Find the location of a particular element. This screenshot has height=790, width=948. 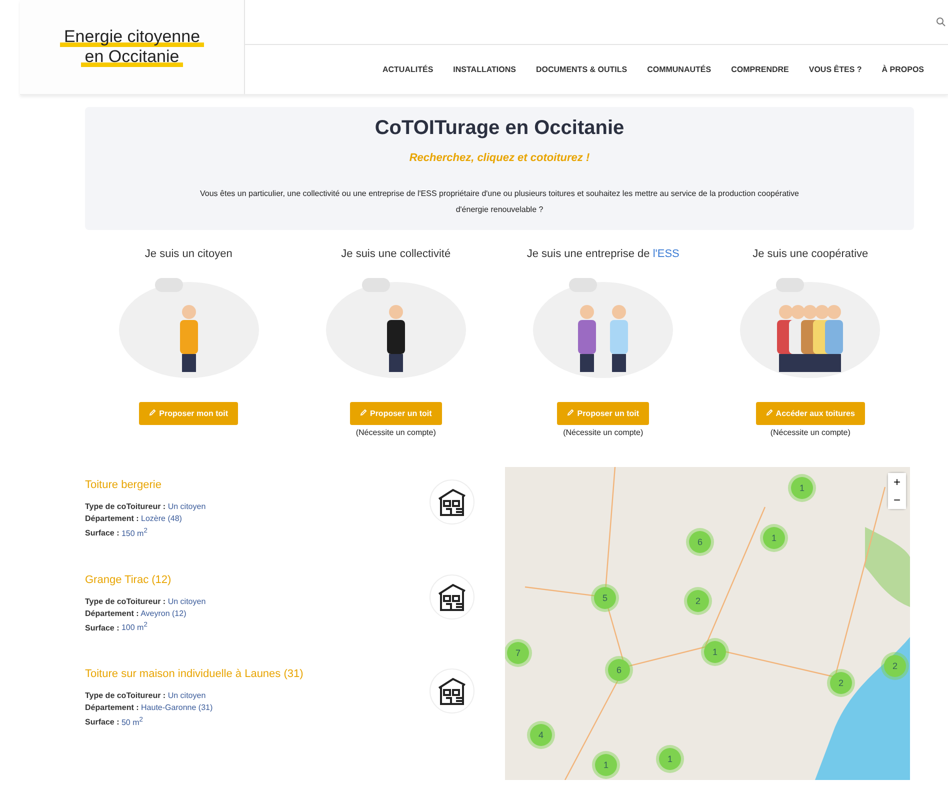

nav-link: COMMUNAUTÉS is located at coordinates (679, 69).